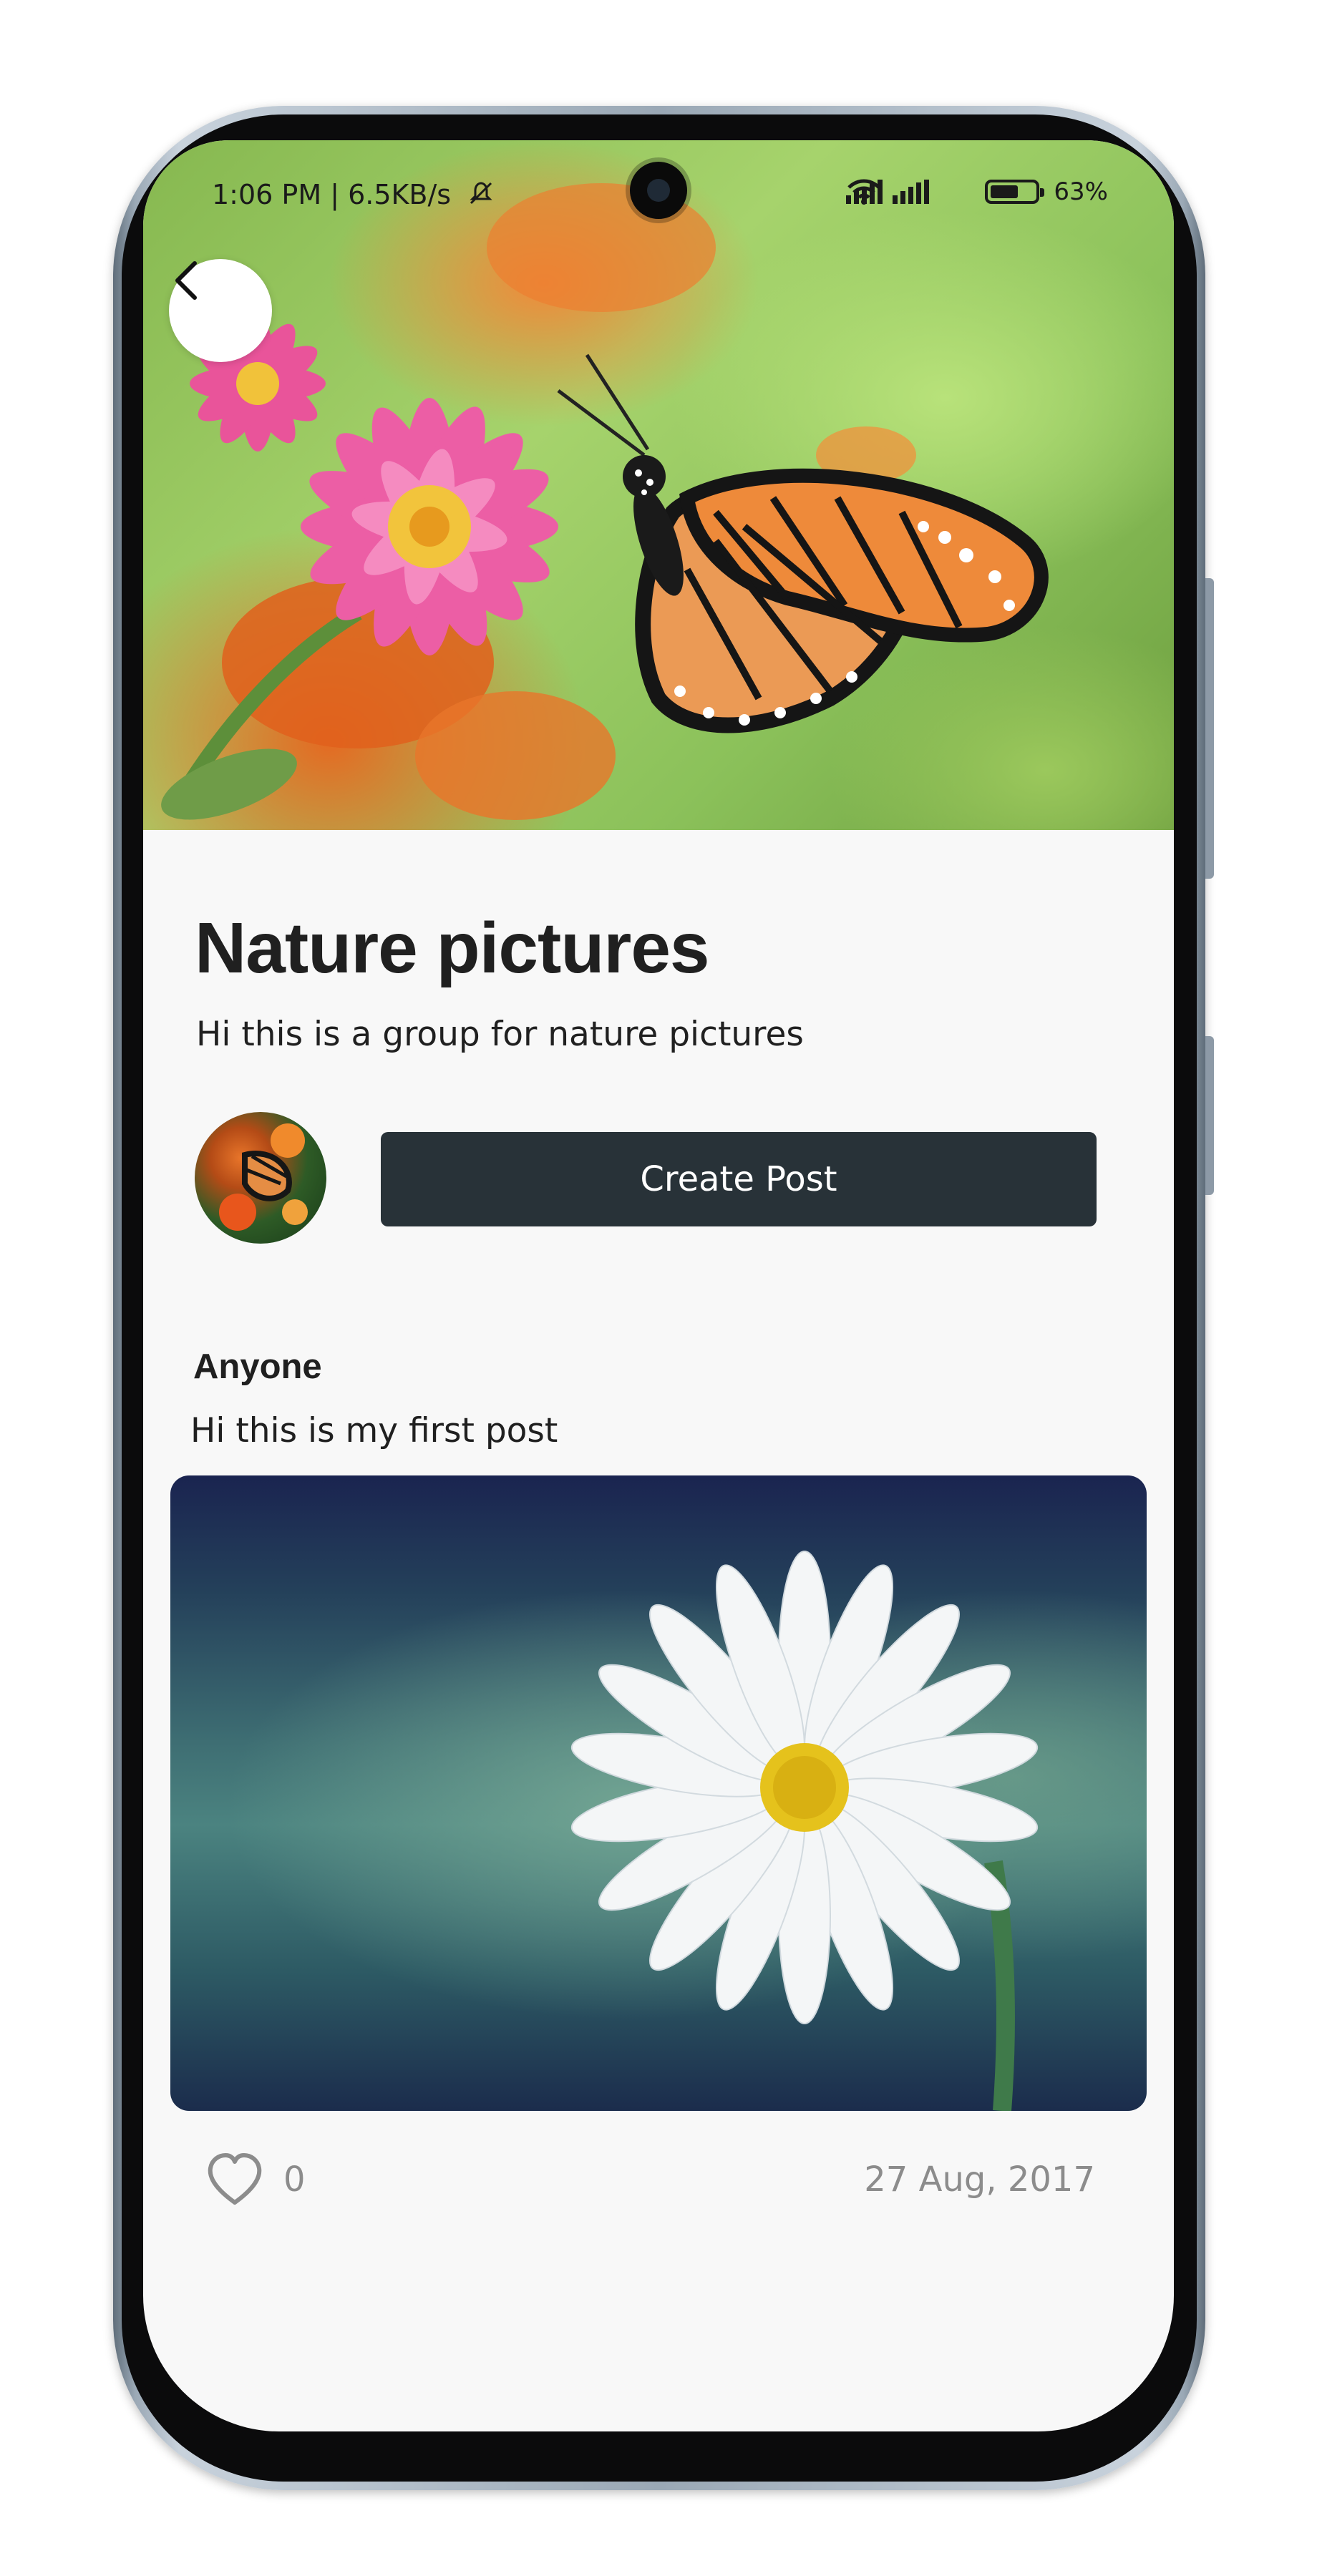 This screenshot has width=1317, height=2576. What do you see at coordinates (260, 1178) in the screenshot?
I see `avatar` at bounding box center [260, 1178].